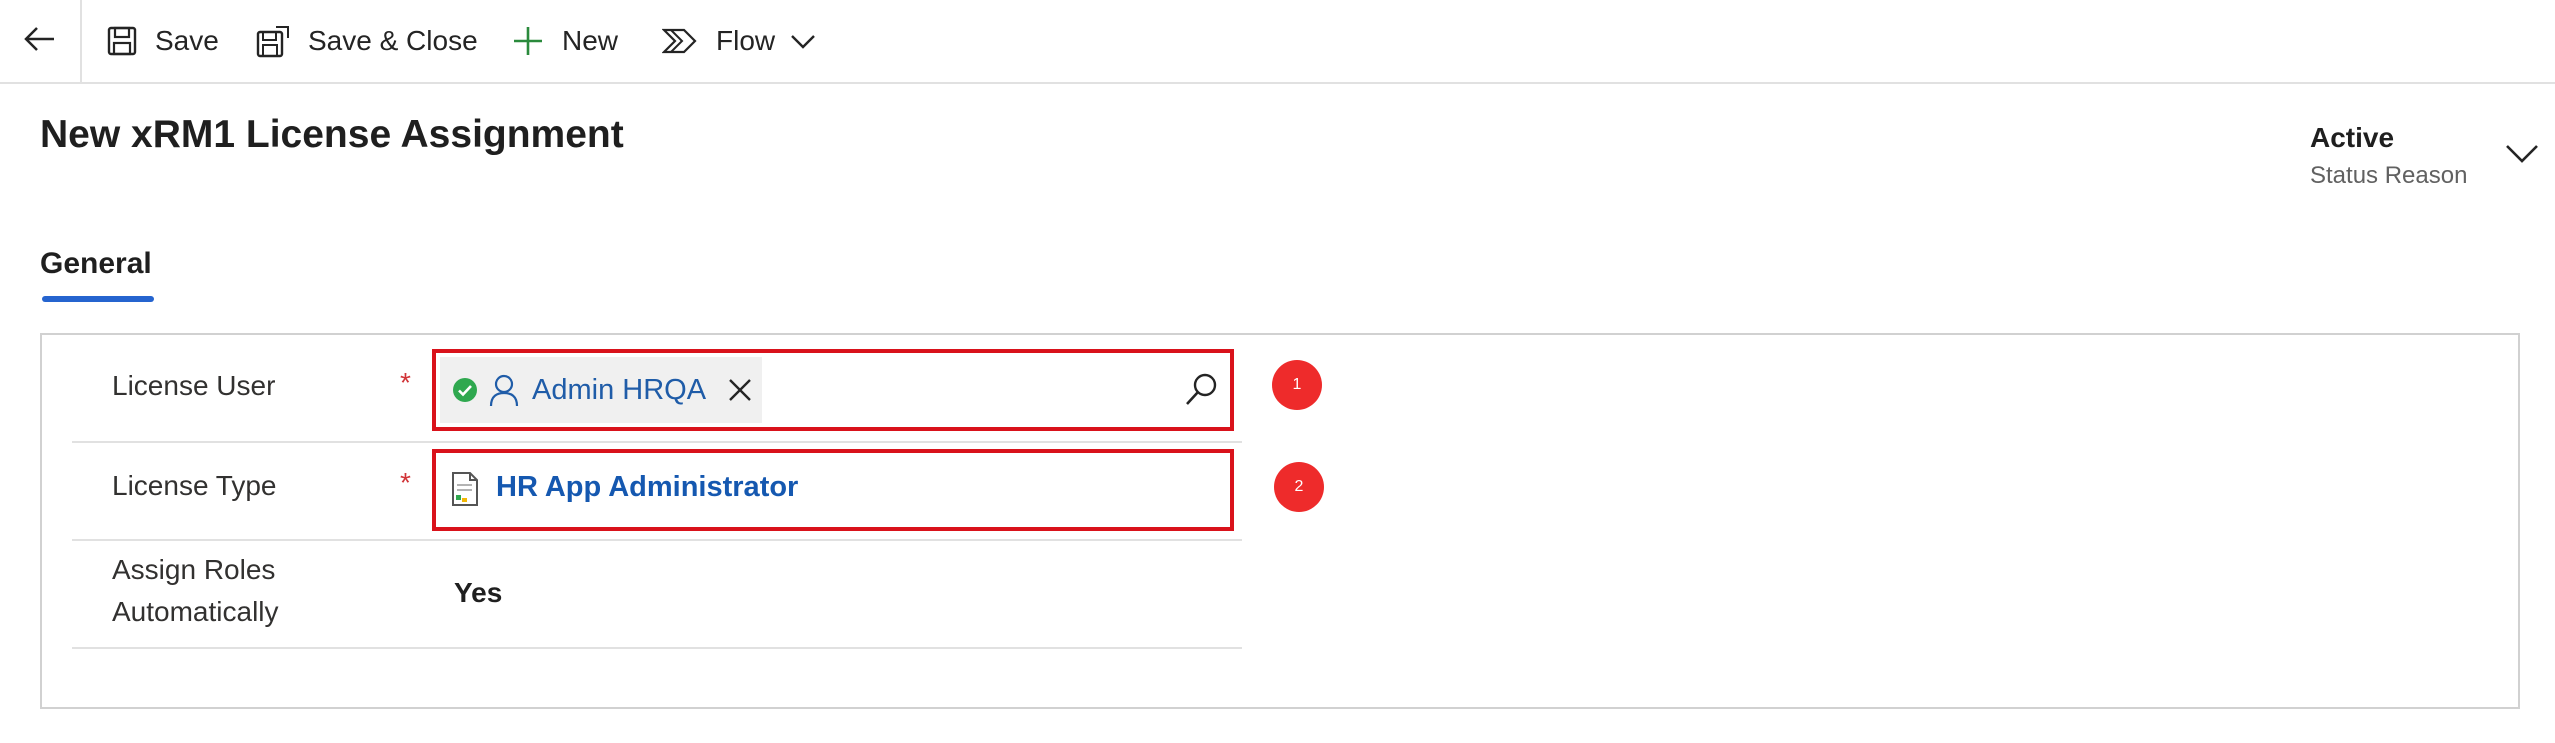 This screenshot has height=743, width=2555. What do you see at coordinates (590, 40) in the screenshot?
I see `new-label: New` at bounding box center [590, 40].